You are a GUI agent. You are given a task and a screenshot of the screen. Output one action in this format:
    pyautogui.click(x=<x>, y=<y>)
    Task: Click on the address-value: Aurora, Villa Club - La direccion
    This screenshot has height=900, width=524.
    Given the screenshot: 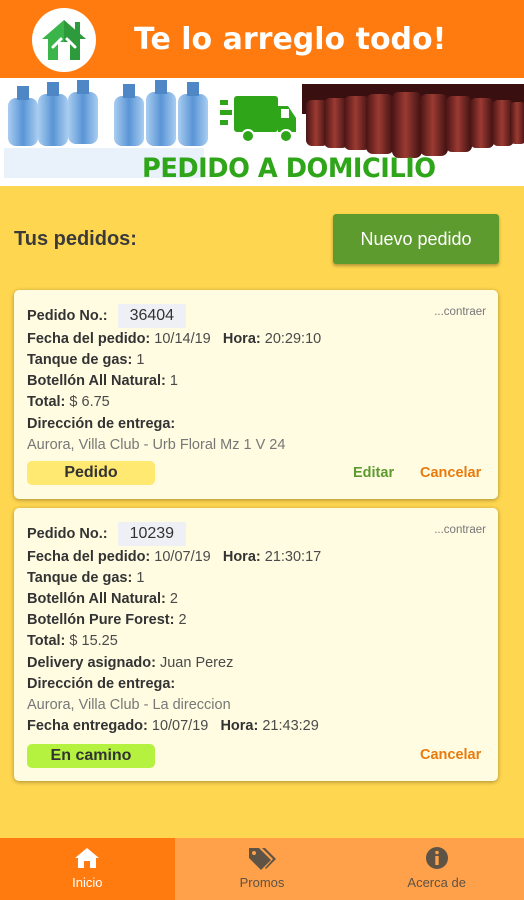 What is the action you would take?
    pyautogui.click(x=129, y=705)
    